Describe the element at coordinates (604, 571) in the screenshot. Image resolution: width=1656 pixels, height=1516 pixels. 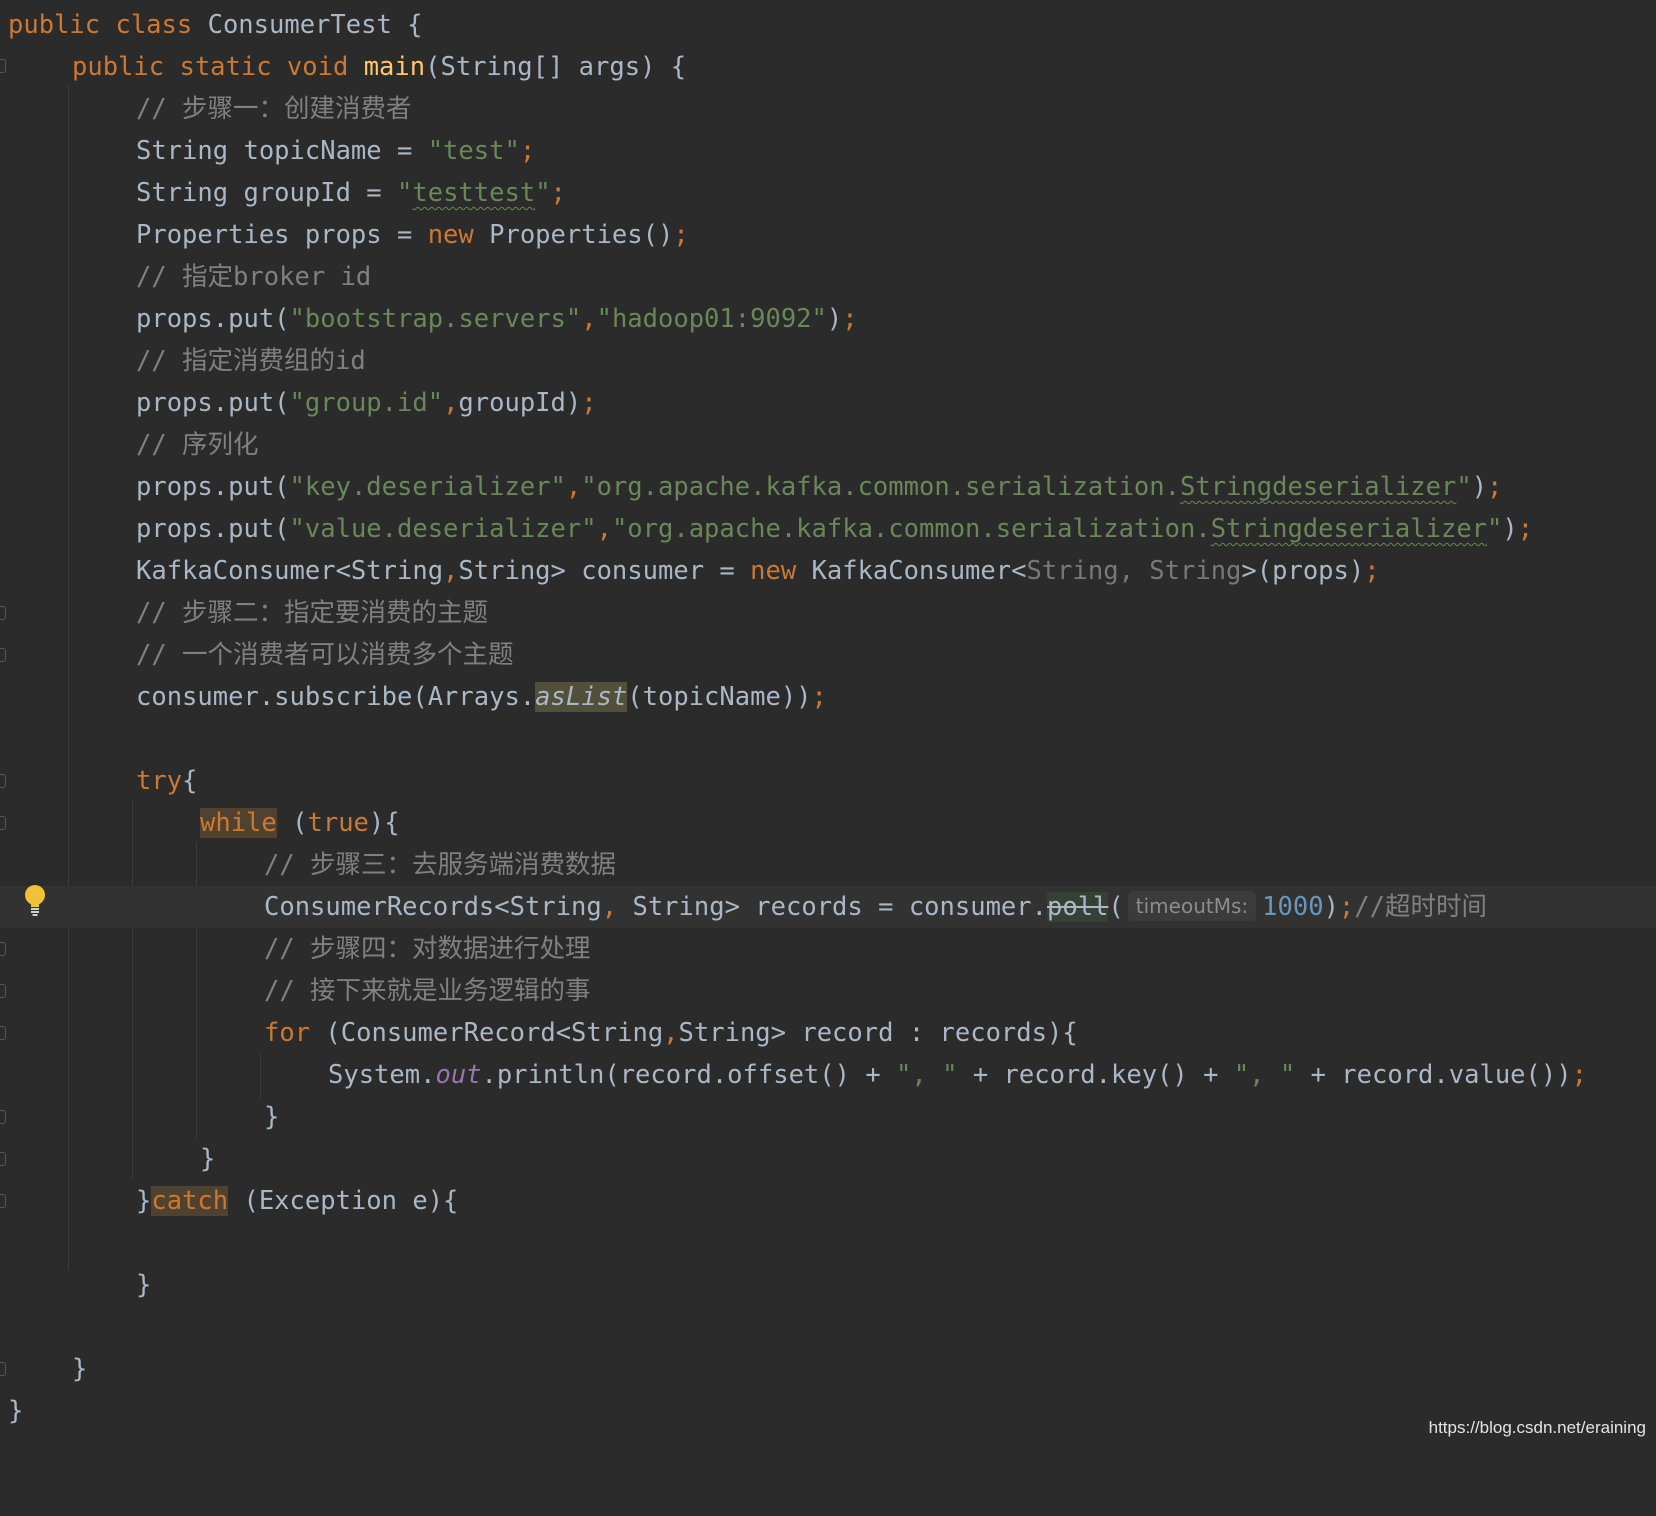
I see `code-text: String> consumer =` at that location.